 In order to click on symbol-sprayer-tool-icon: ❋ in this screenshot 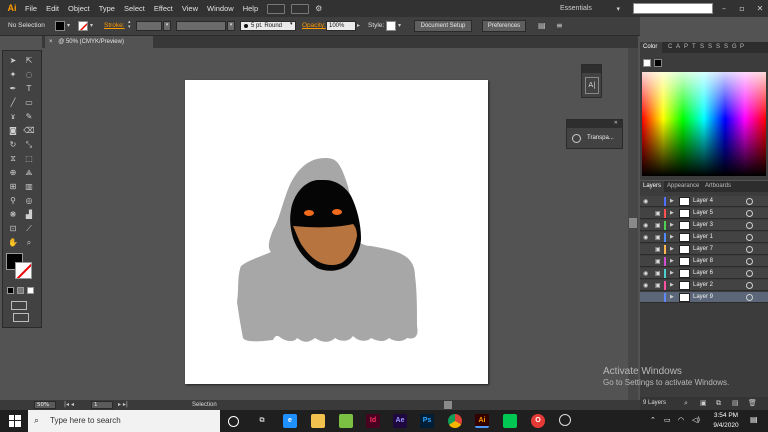, I will do `click(13, 215)`.